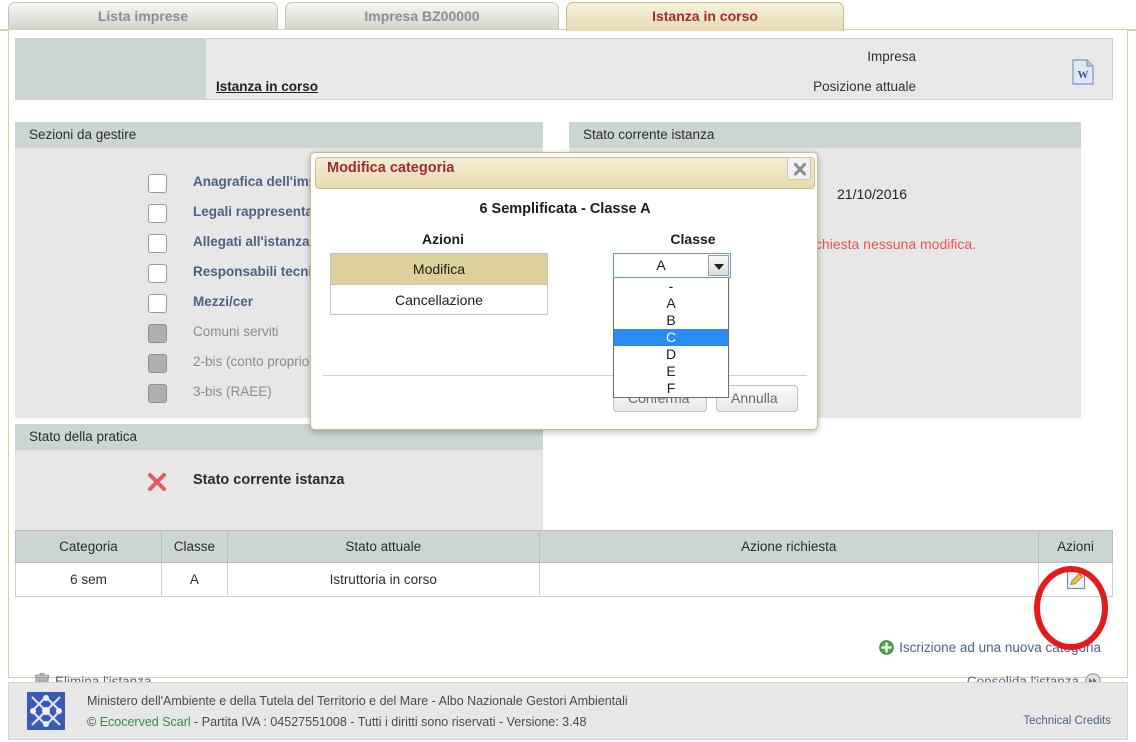  I want to click on cell-azione-richiesta, so click(789, 579).